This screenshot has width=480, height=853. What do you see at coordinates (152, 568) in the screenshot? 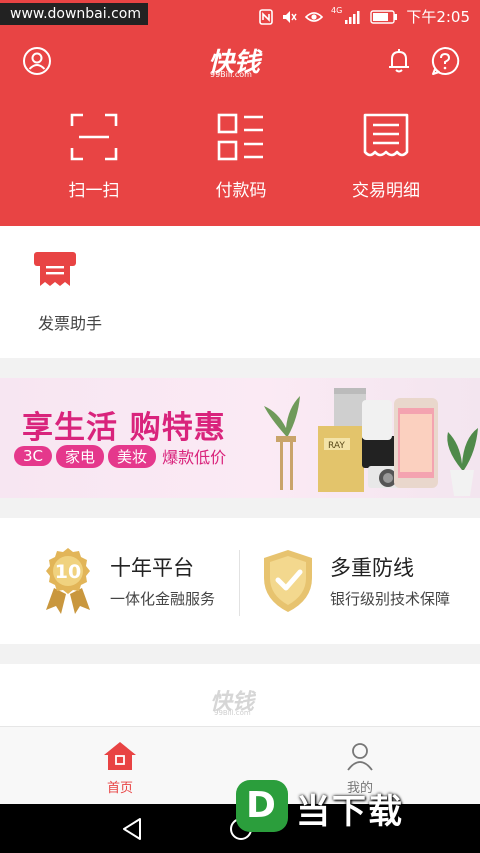
I see `feature-ten-years-title: 十年平台` at bounding box center [152, 568].